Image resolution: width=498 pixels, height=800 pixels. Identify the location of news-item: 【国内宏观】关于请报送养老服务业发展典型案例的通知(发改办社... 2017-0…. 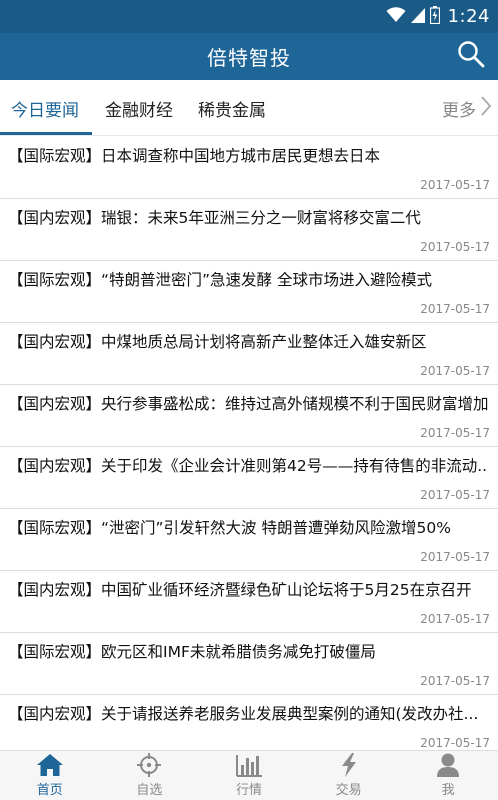
(249, 722).